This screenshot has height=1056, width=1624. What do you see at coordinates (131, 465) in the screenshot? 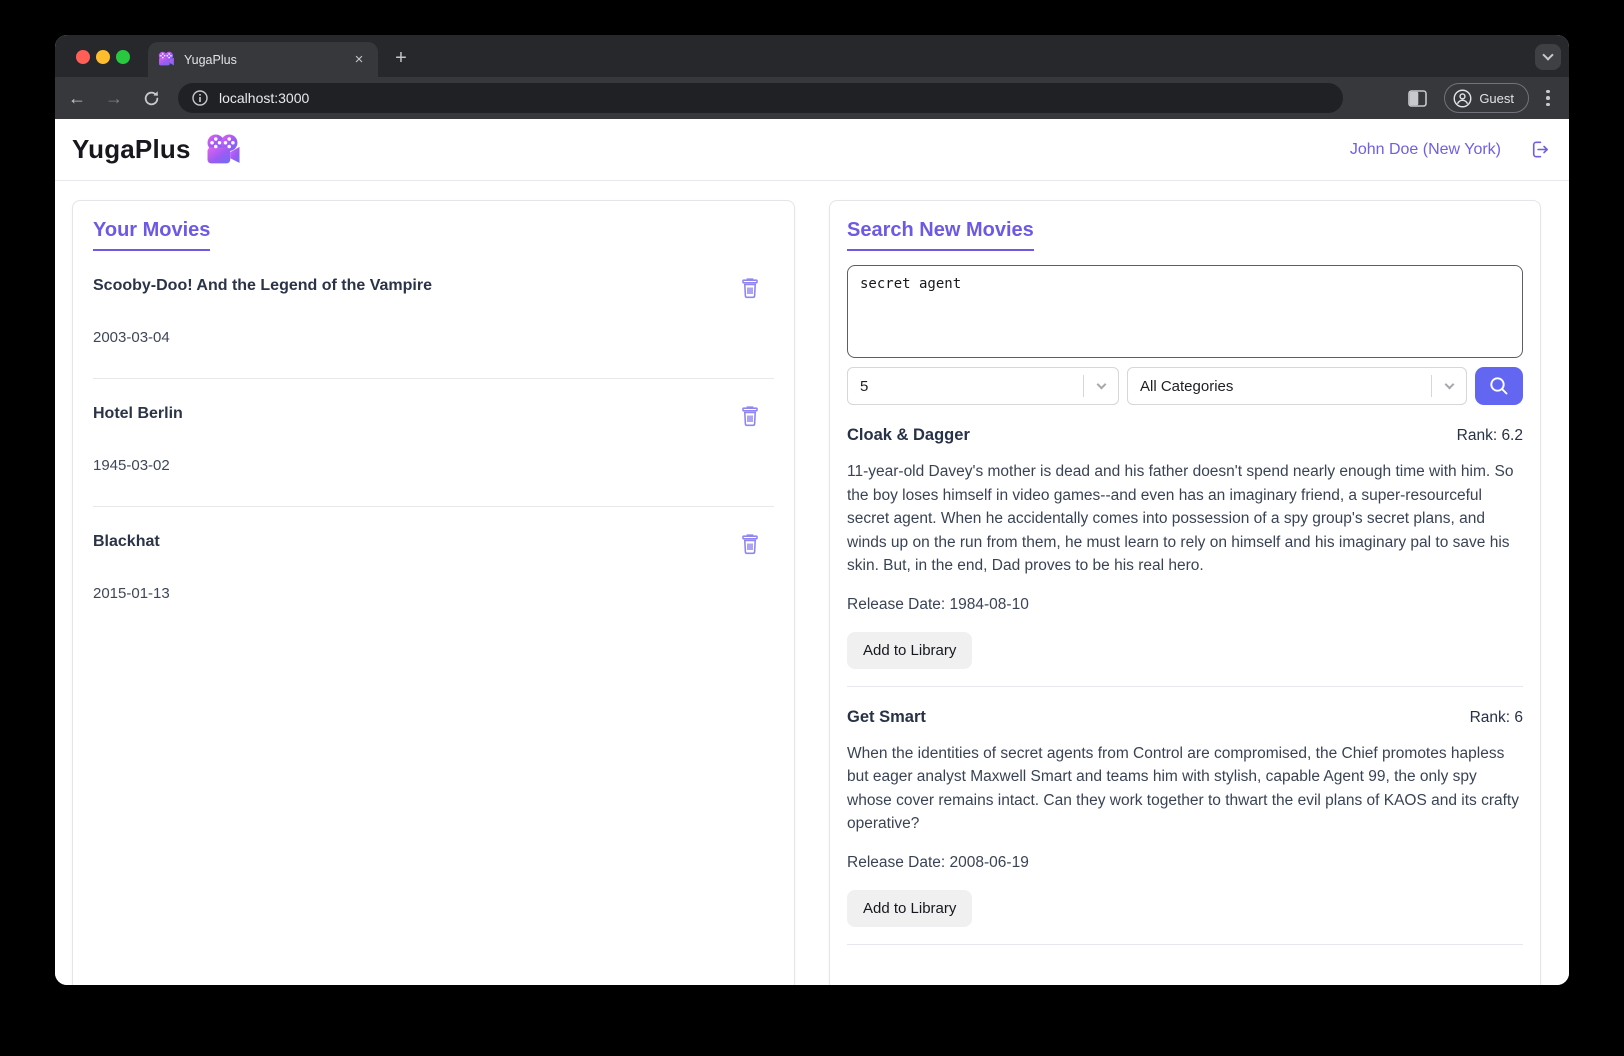
I see `movie-release-date: 1945-03-02` at bounding box center [131, 465].